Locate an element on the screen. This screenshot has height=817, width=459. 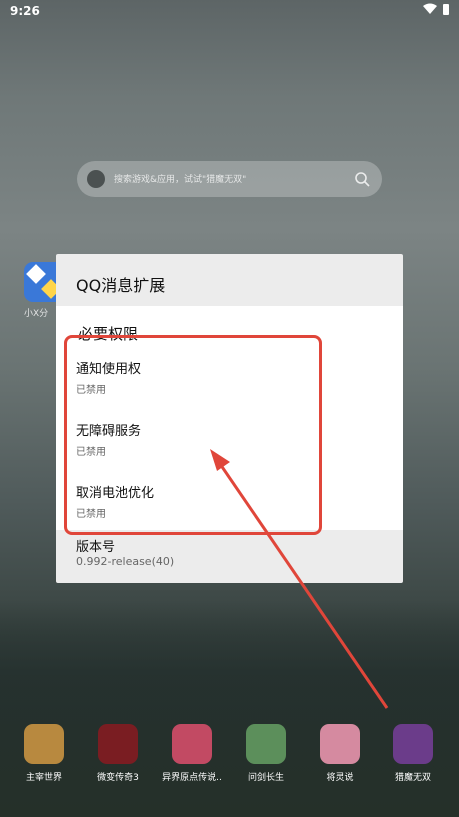
status-bar: 9:26 is located at coordinates (229, 11).